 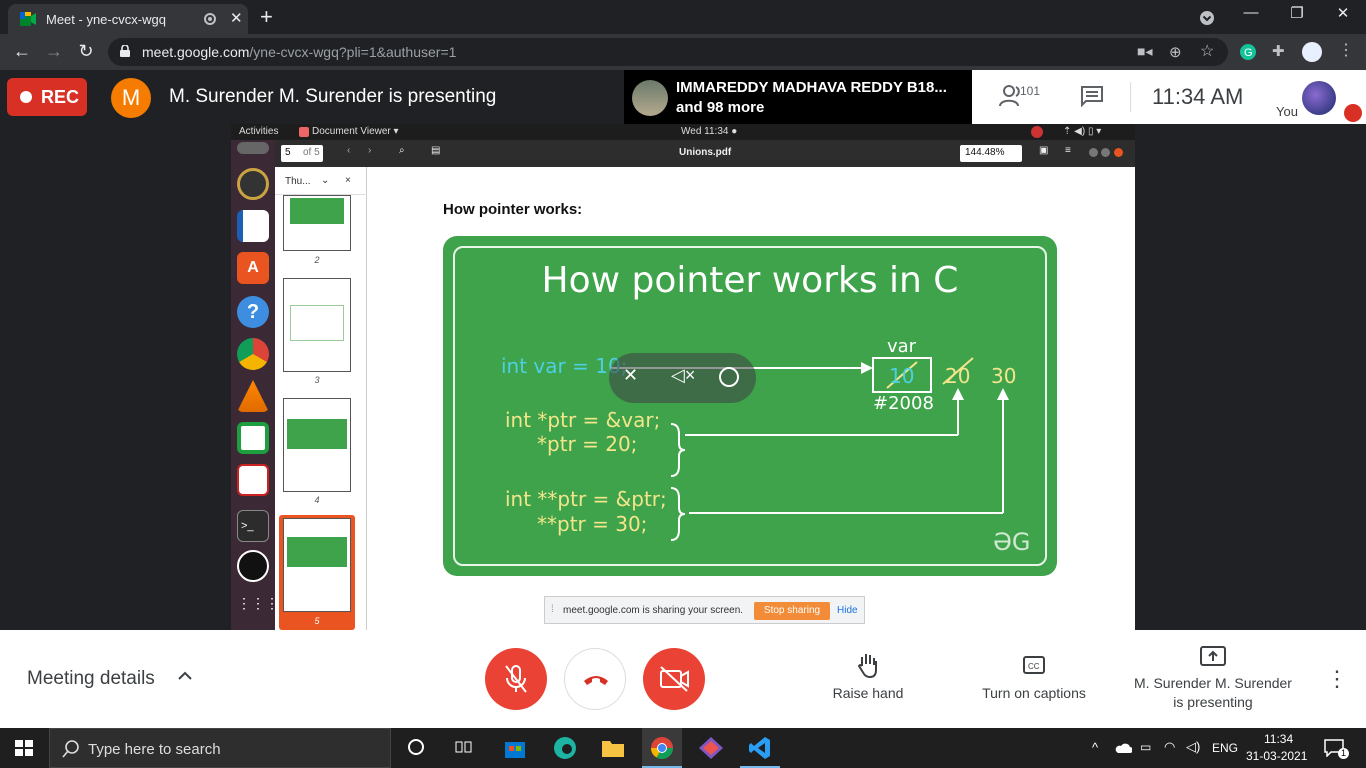 What do you see at coordinates (1207, 18) in the screenshot?
I see `tab-search-icon` at bounding box center [1207, 18].